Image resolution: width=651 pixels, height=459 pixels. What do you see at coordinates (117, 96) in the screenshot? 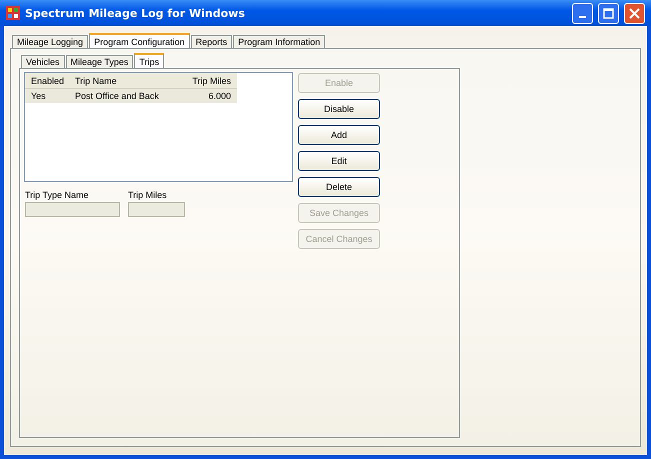
I see `list-cell-text: Post Office and Back` at bounding box center [117, 96].